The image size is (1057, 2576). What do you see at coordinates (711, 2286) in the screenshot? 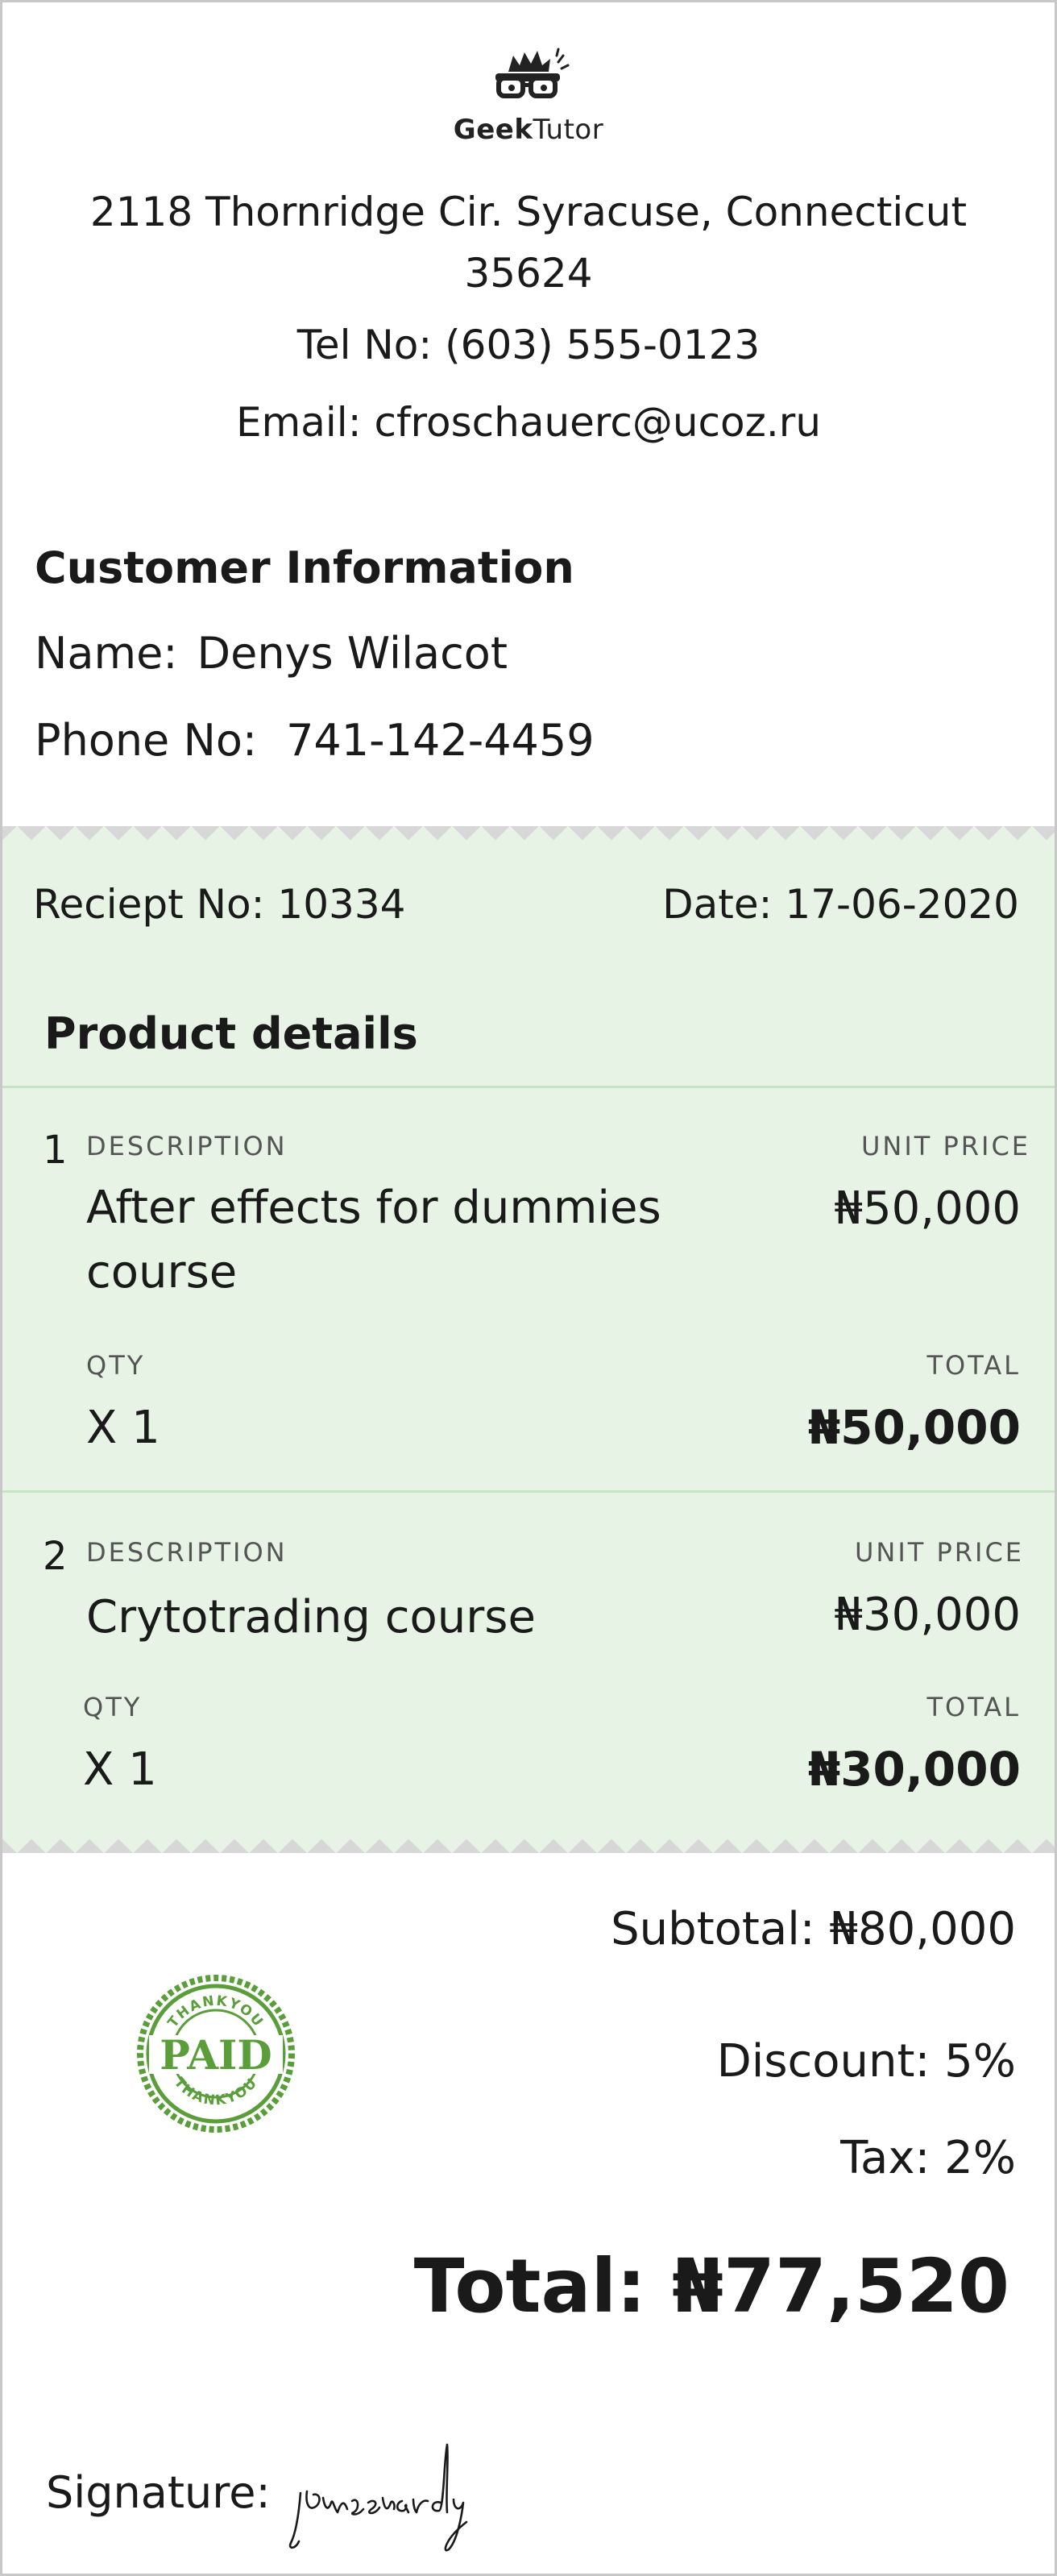
I see `grand-total: Total: ₦77,520` at bounding box center [711, 2286].